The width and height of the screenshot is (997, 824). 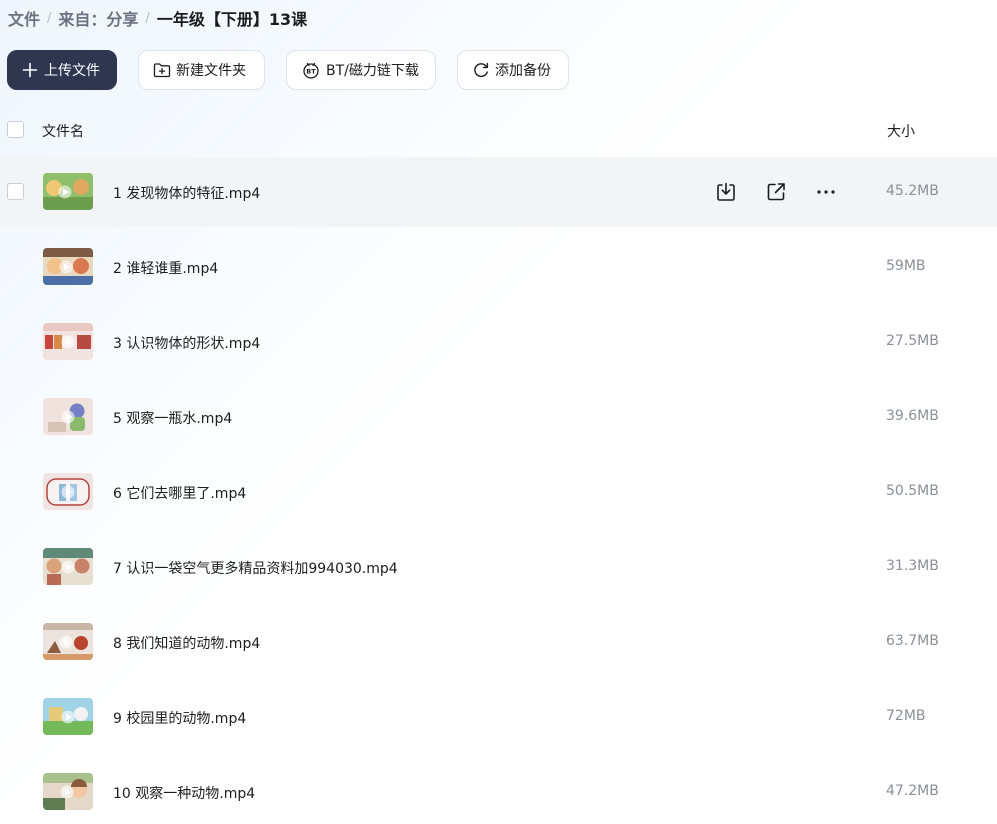 What do you see at coordinates (498, 342) in the screenshot?
I see `file-row: 3 认识物体的形状.mp4 27.5MB` at bounding box center [498, 342].